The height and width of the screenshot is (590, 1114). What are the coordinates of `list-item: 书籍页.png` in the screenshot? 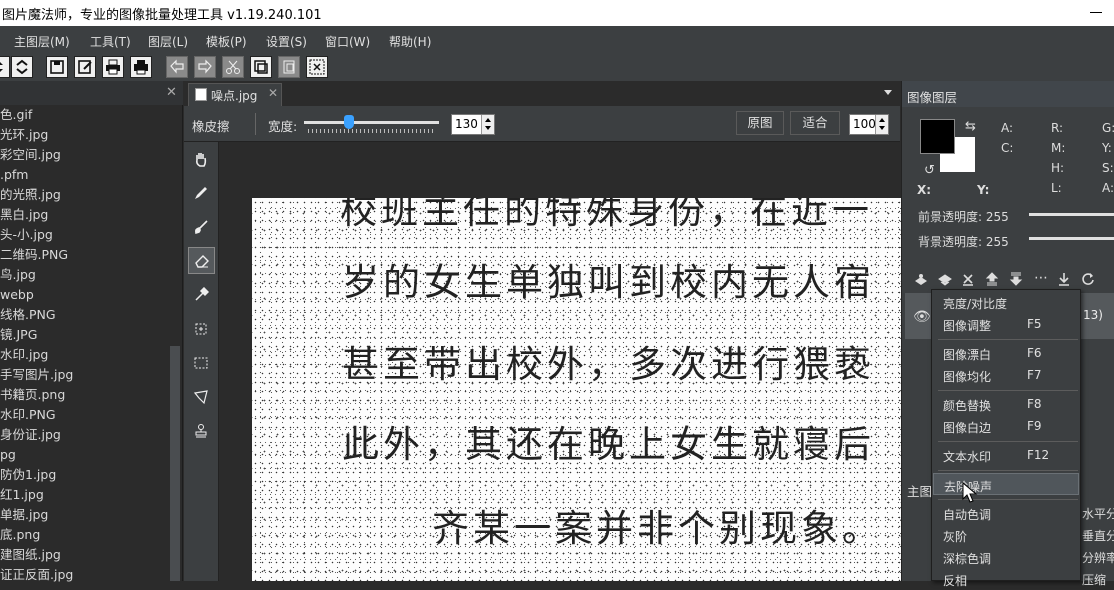 It's located at (84, 395).